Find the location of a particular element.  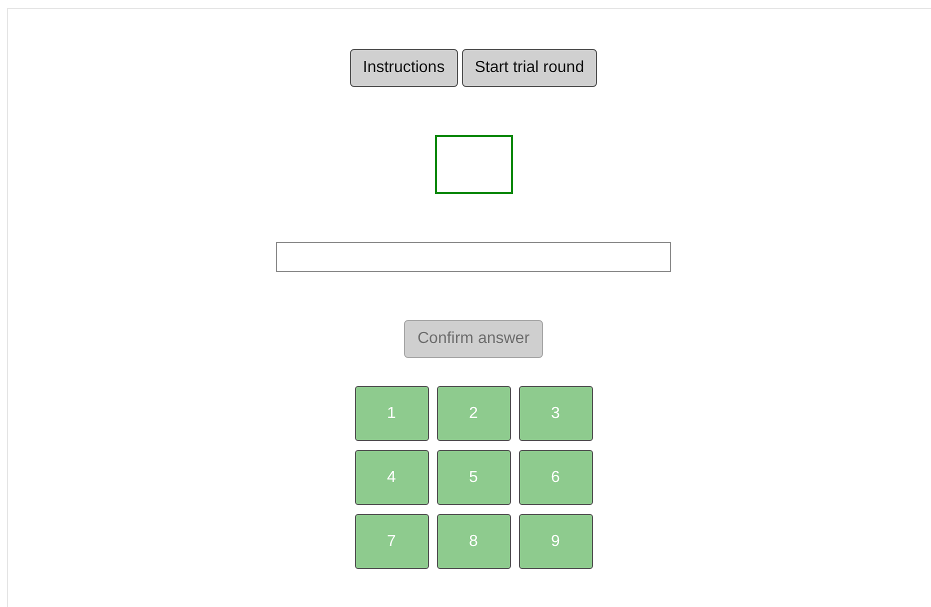

keypad-key: 1 is located at coordinates (391, 413).